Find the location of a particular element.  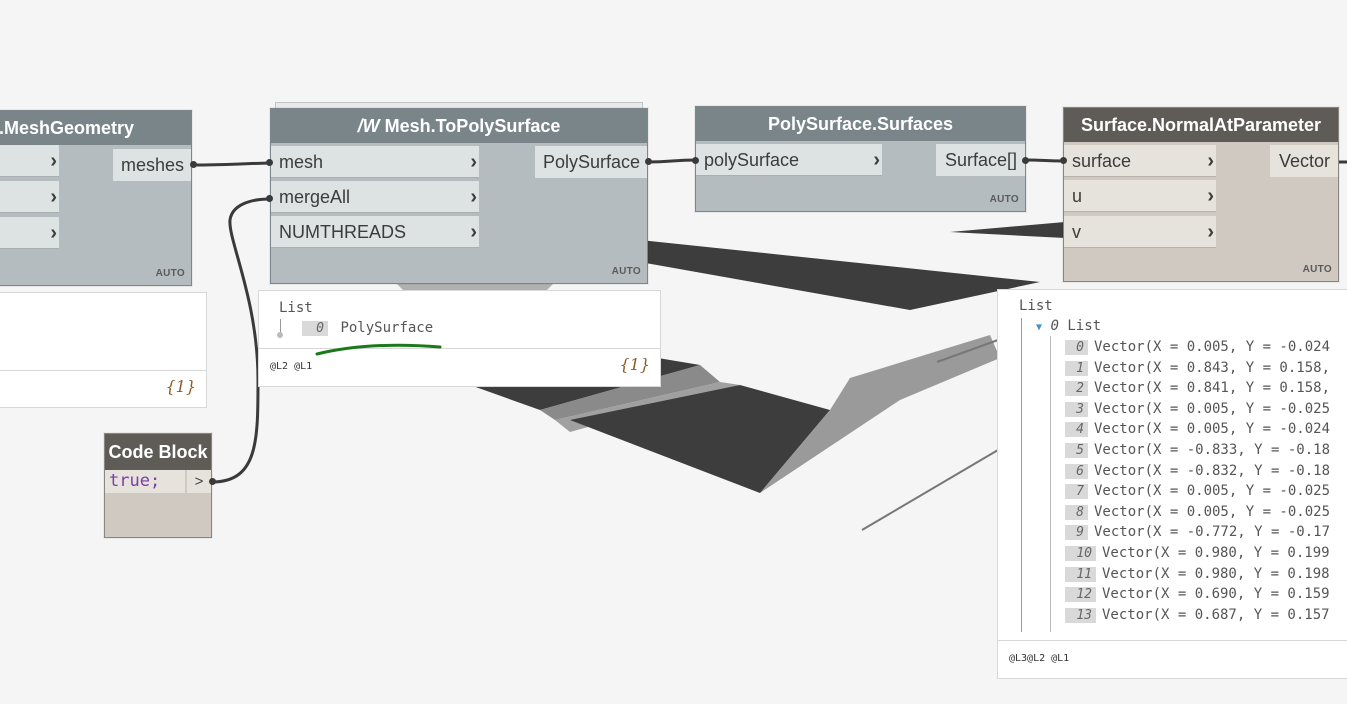

port-label: u is located at coordinates (1077, 196).